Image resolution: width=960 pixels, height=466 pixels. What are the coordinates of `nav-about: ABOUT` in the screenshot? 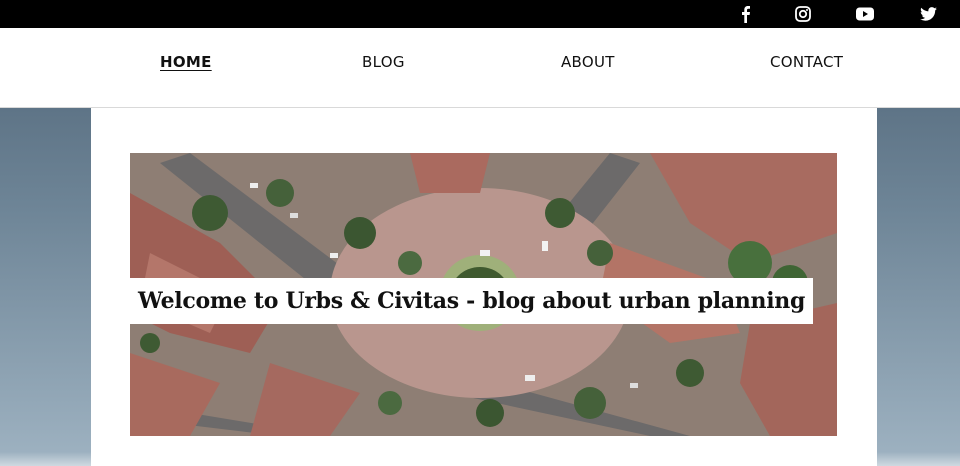 It's located at (588, 62).